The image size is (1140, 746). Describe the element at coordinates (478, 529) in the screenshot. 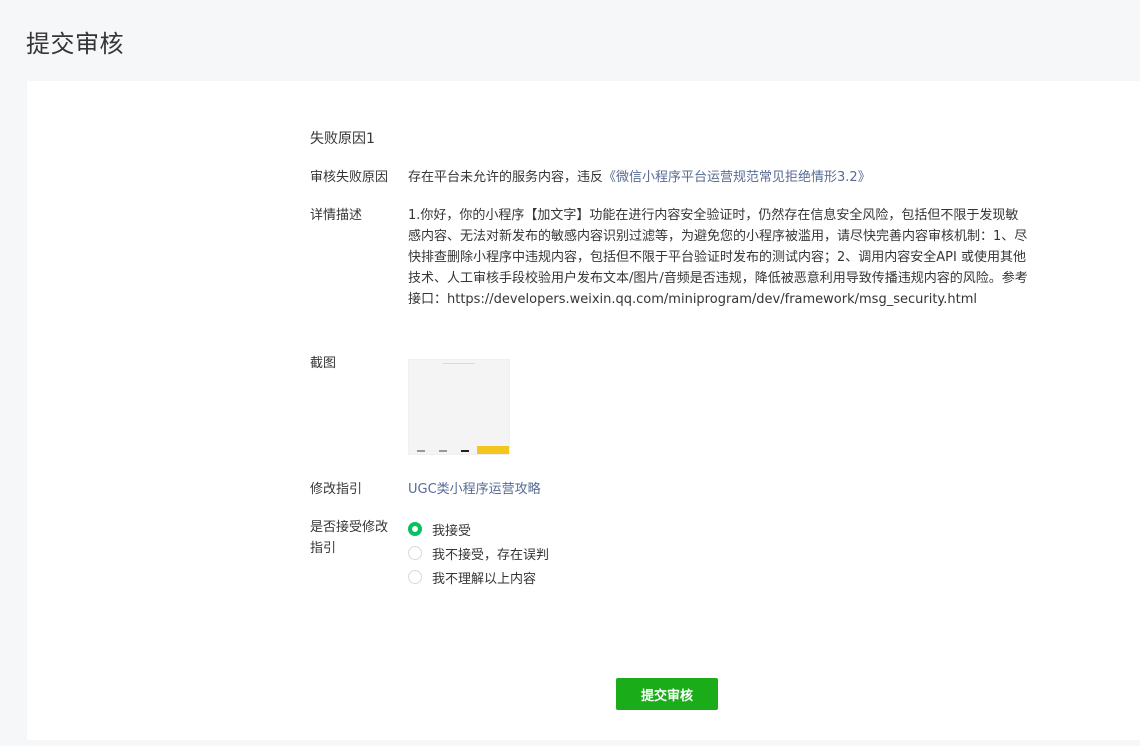

I see `accept-option-accept: 我接受` at that location.